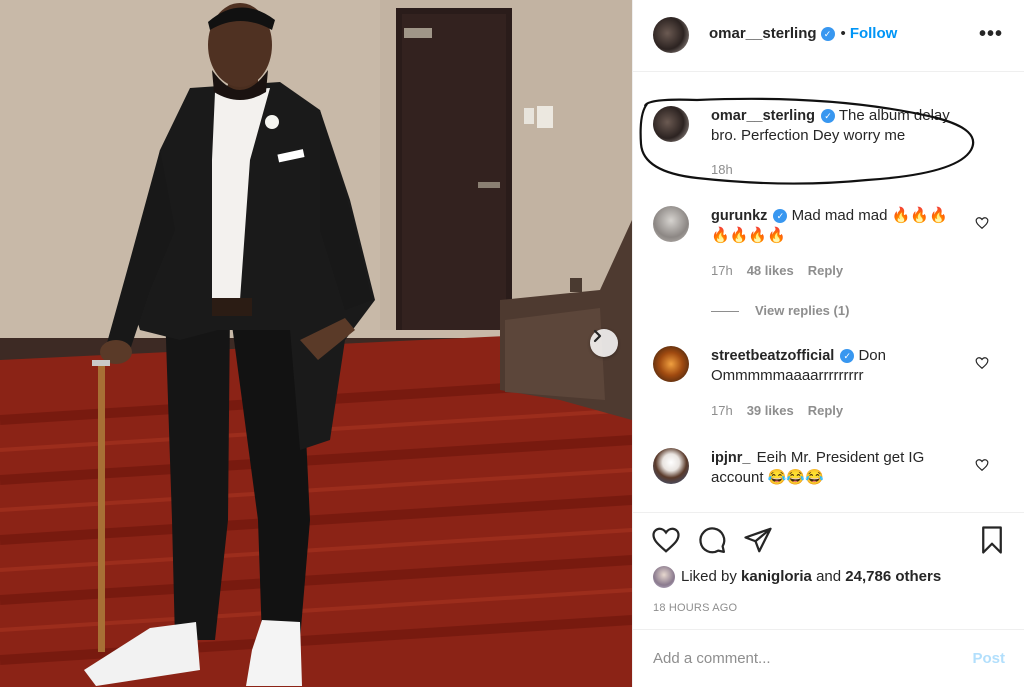 This screenshot has height=687, width=1024. What do you see at coordinates (893, 576) in the screenshot?
I see `likes-others: 24,786 others` at bounding box center [893, 576].